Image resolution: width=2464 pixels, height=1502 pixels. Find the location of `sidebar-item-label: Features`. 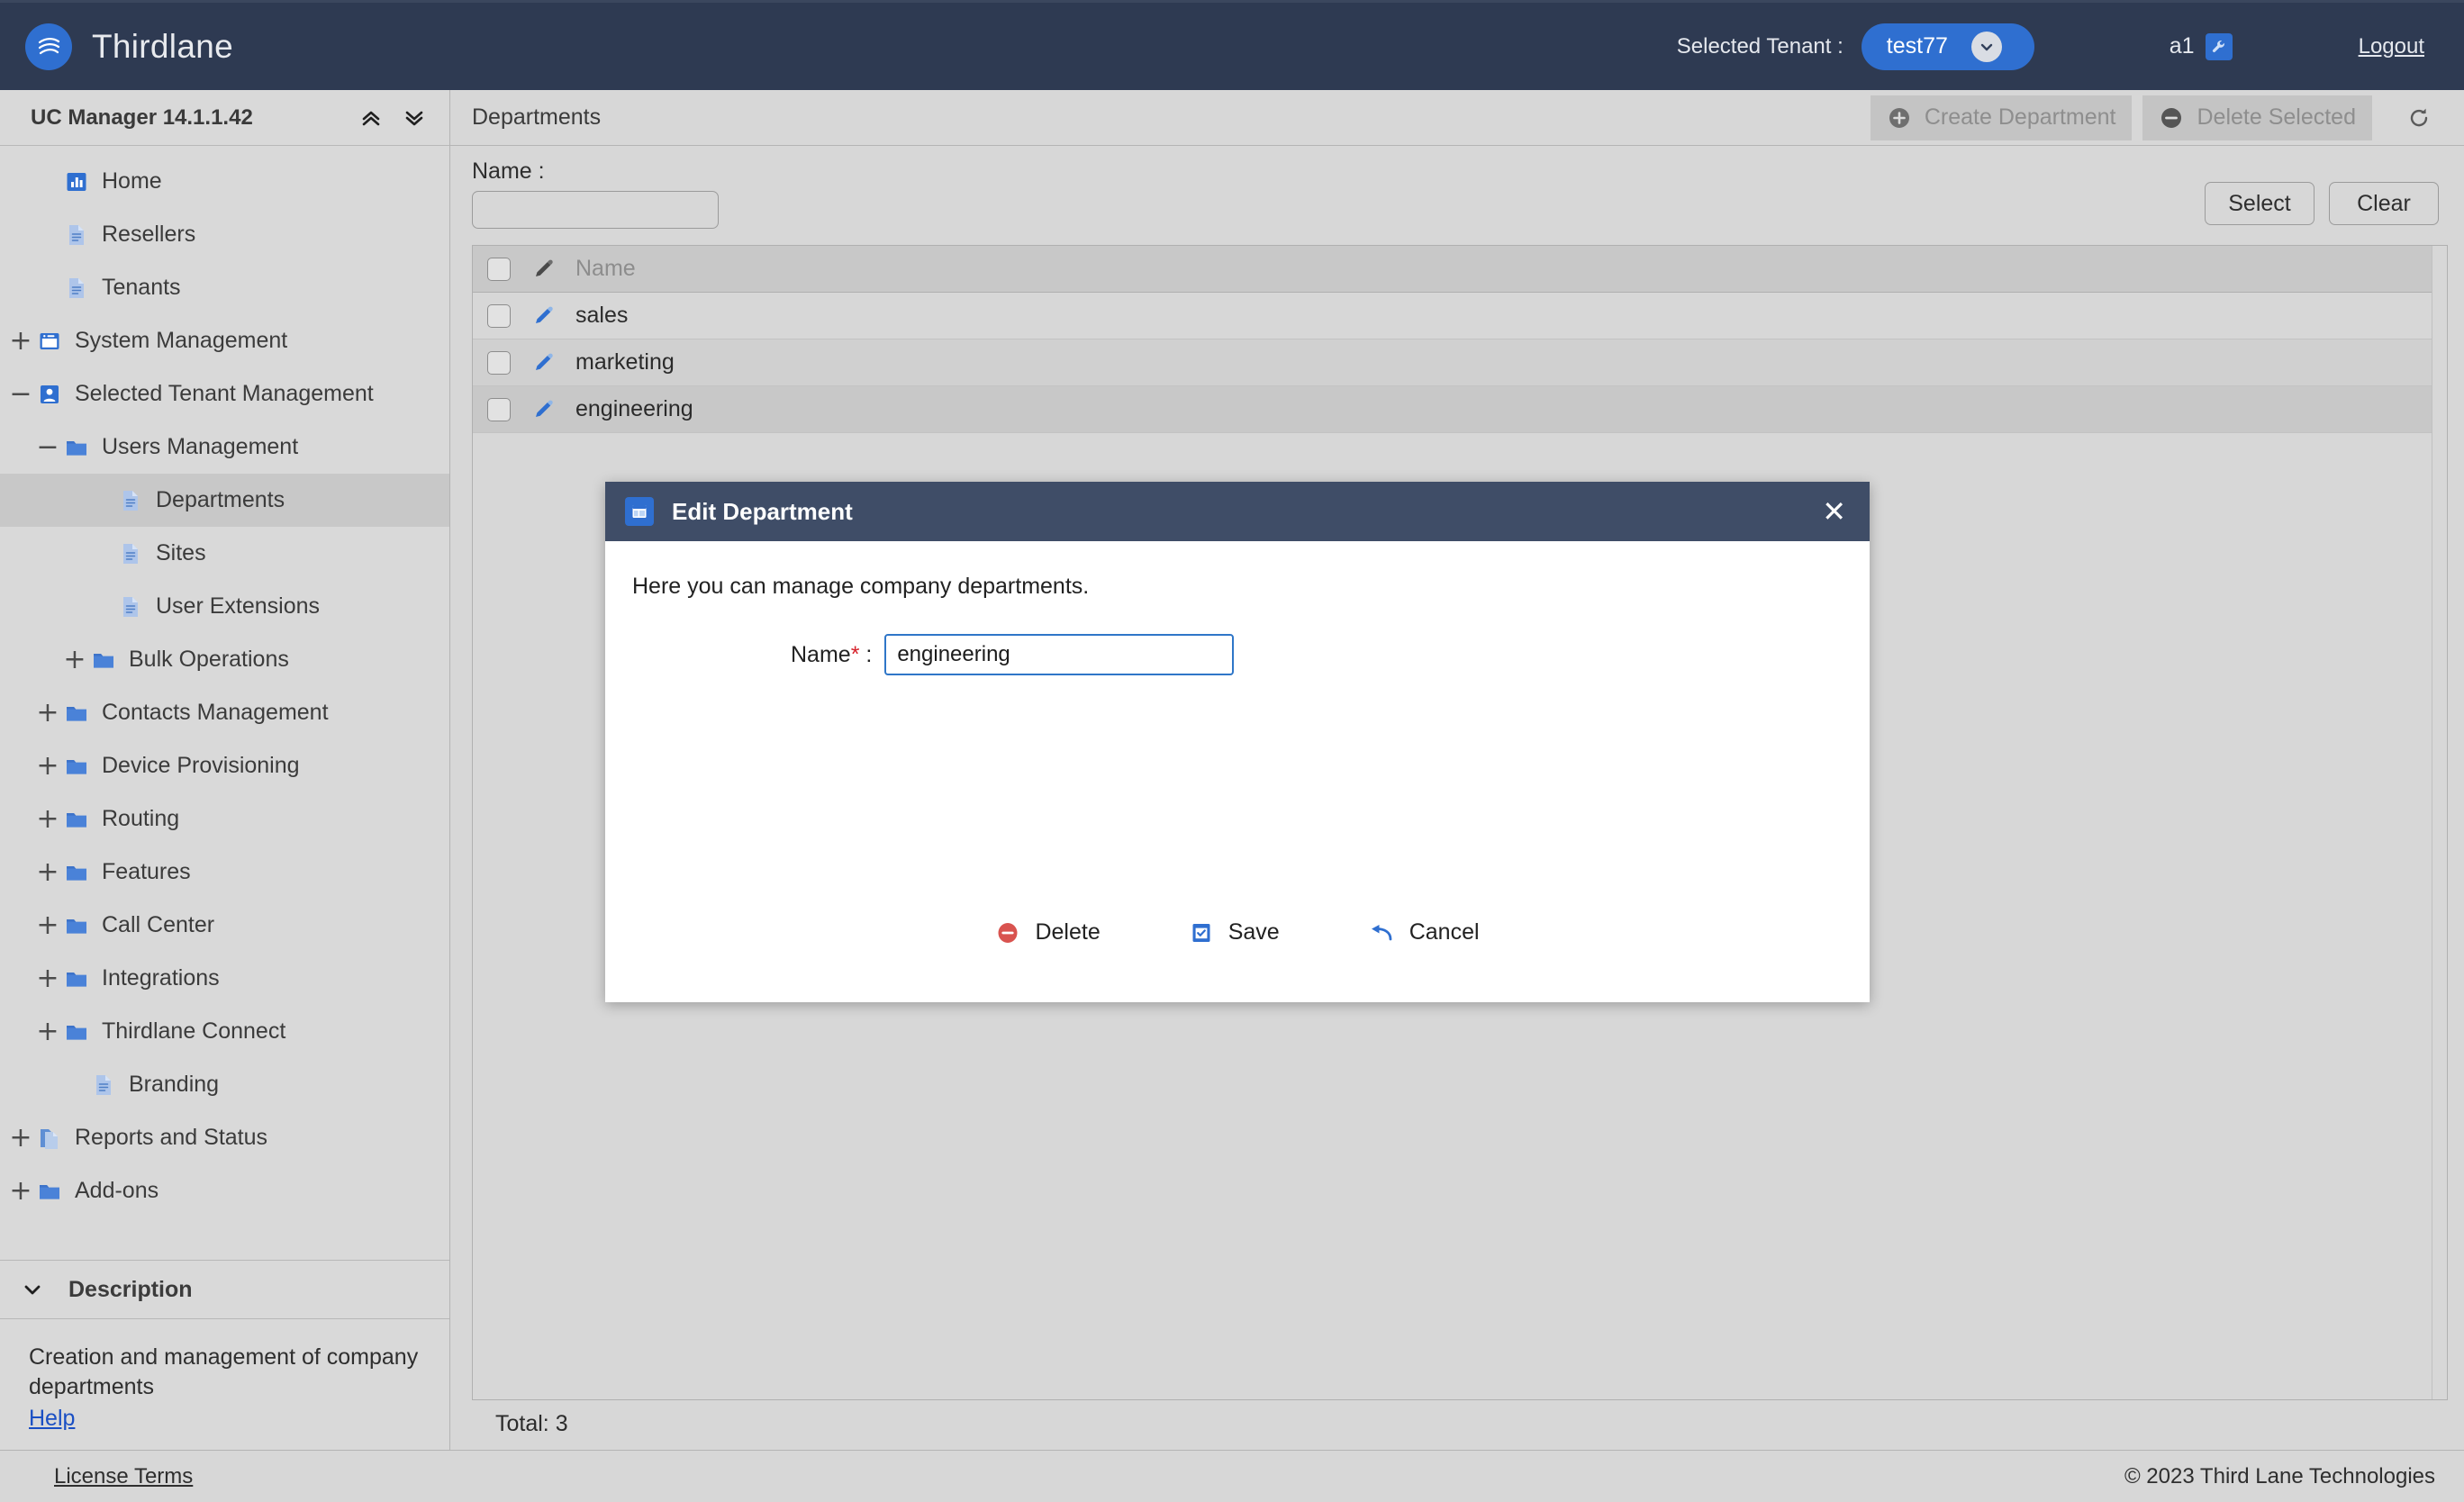

sidebar-item-label: Features is located at coordinates (146, 872).